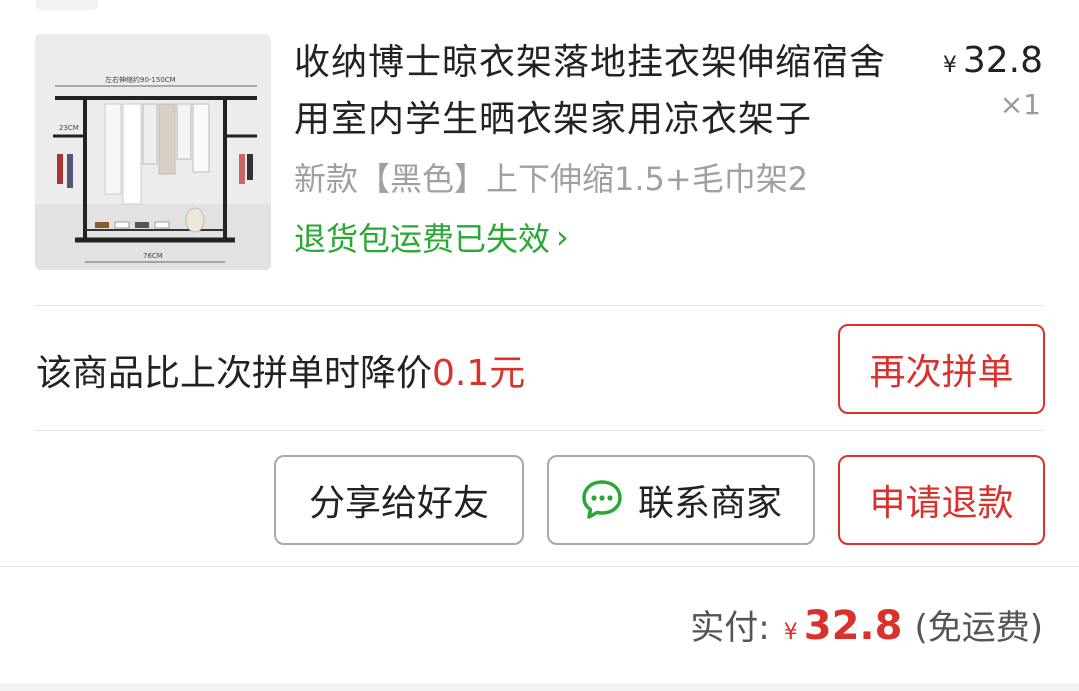  I want to click on contact-merchant-button: 联系商家, so click(681, 500).